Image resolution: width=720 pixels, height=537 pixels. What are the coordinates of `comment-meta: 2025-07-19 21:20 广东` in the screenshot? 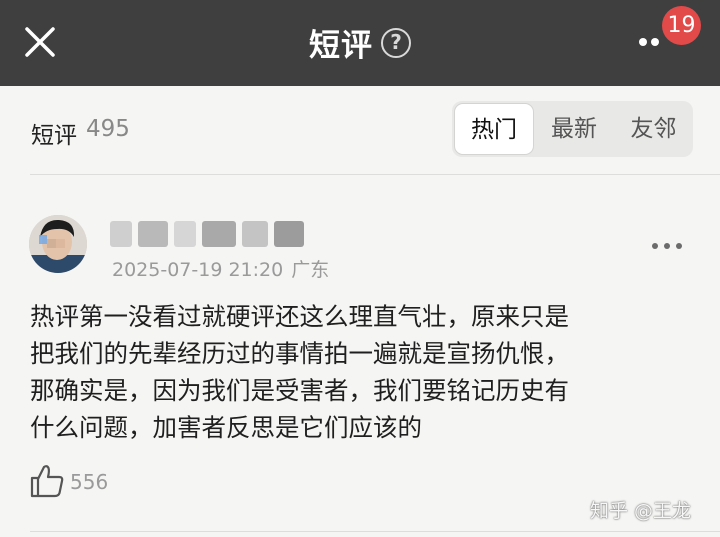 It's located at (220, 268).